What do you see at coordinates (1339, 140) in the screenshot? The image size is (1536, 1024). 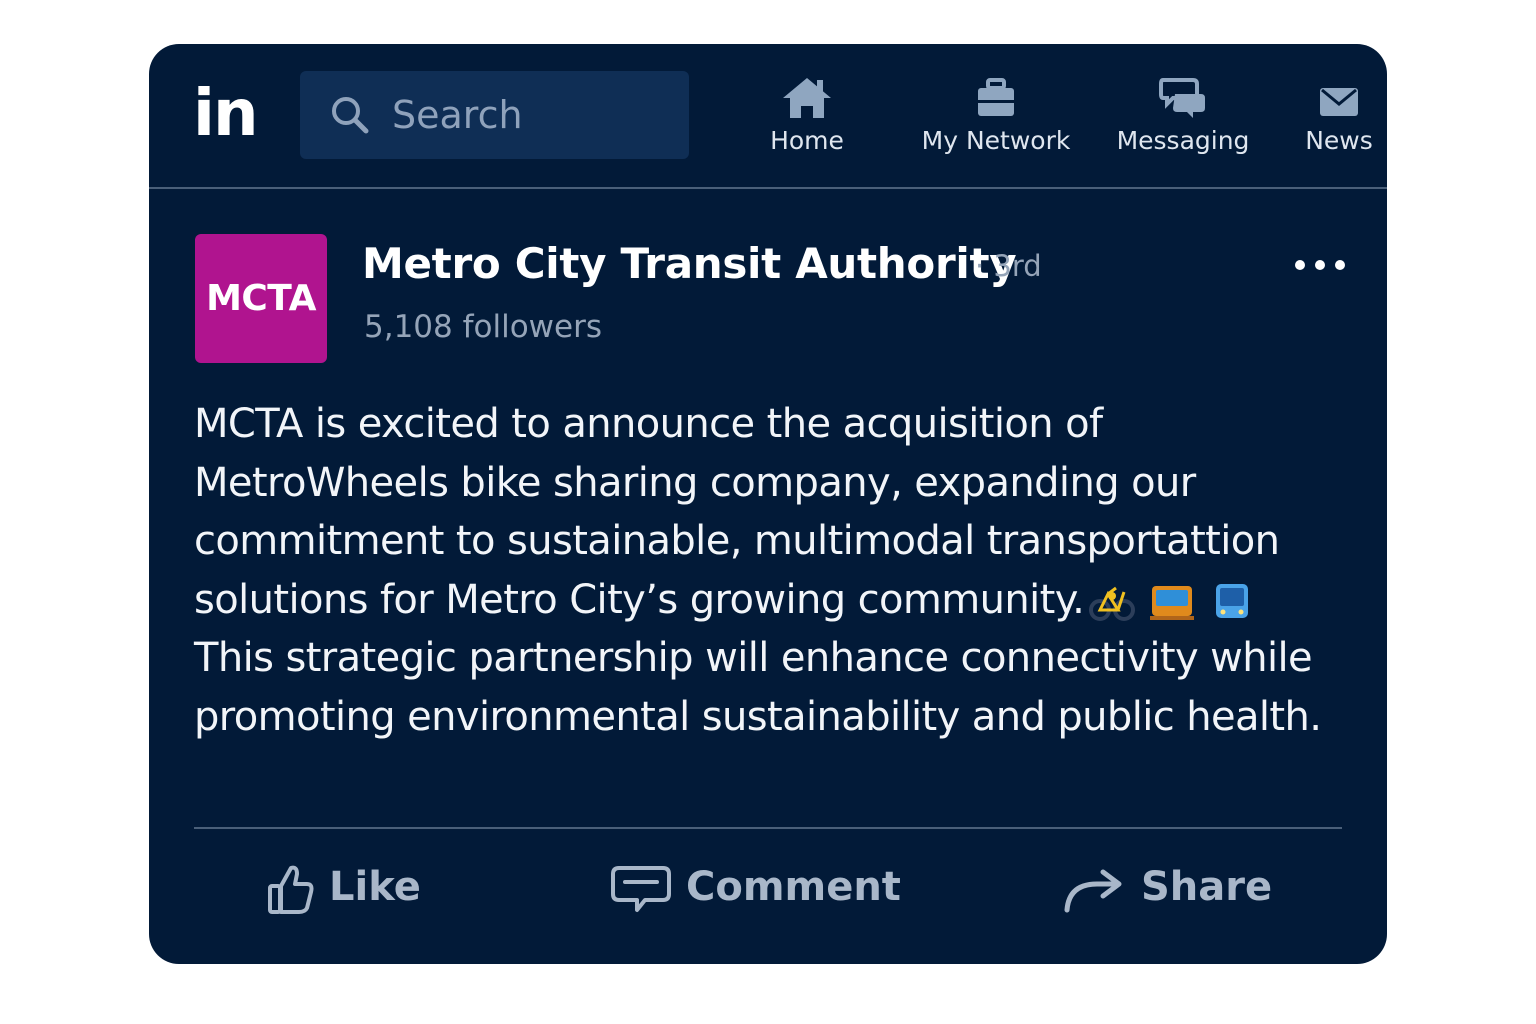 I see `nav-item-label: News` at bounding box center [1339, 140].